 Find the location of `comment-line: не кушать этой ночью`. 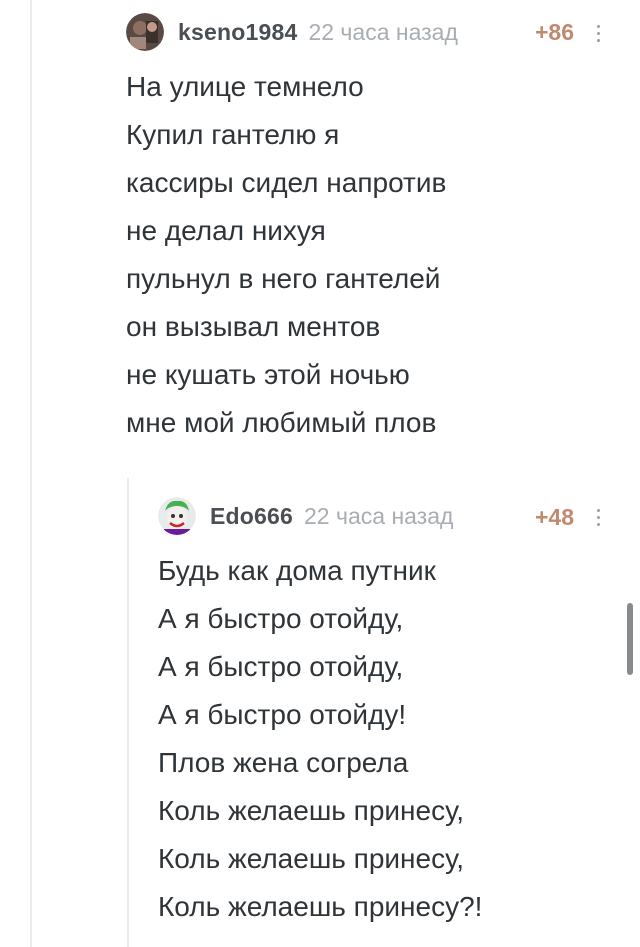

comment-line: не кушать этой ночью is located at coordinates (268, 374).